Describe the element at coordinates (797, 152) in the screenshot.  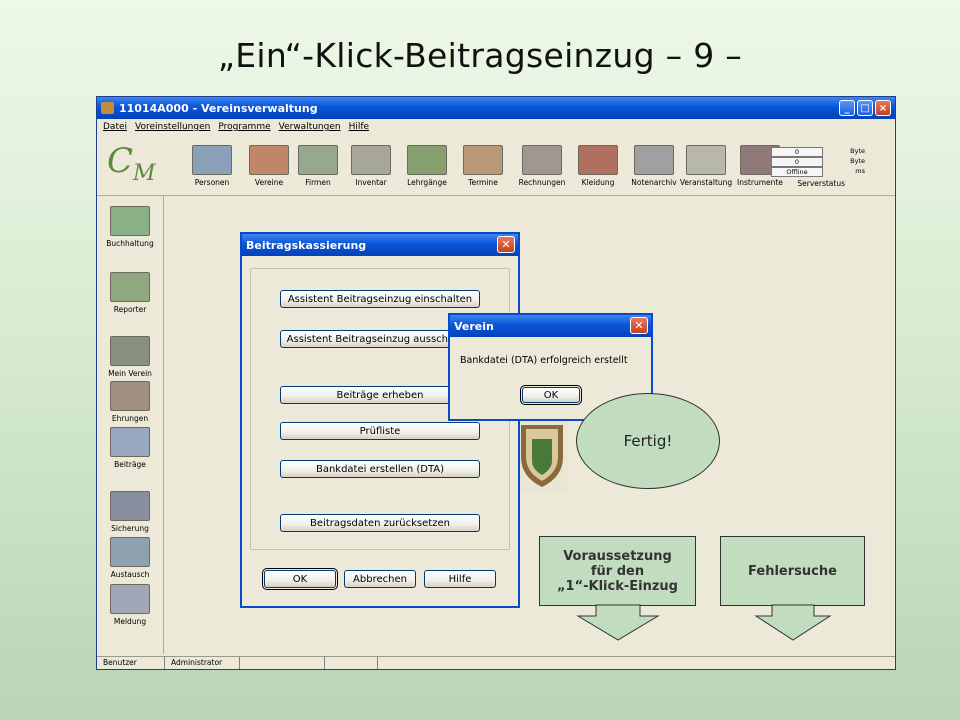
I see `status-value-1: 0` at that location.